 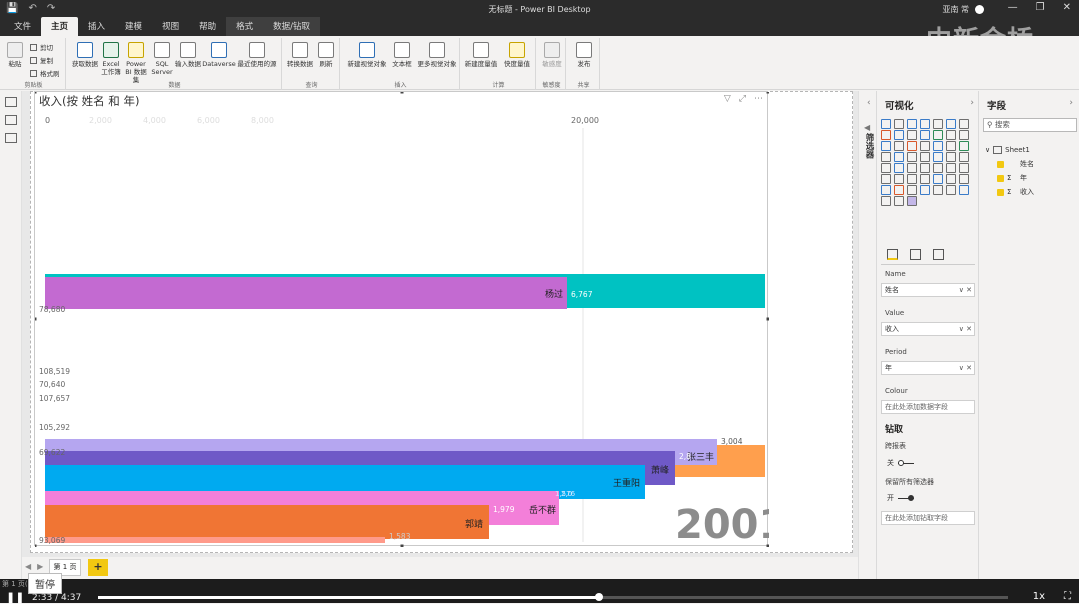 I want to click on paste-button: 粘贴, so click(x=15, y=55).